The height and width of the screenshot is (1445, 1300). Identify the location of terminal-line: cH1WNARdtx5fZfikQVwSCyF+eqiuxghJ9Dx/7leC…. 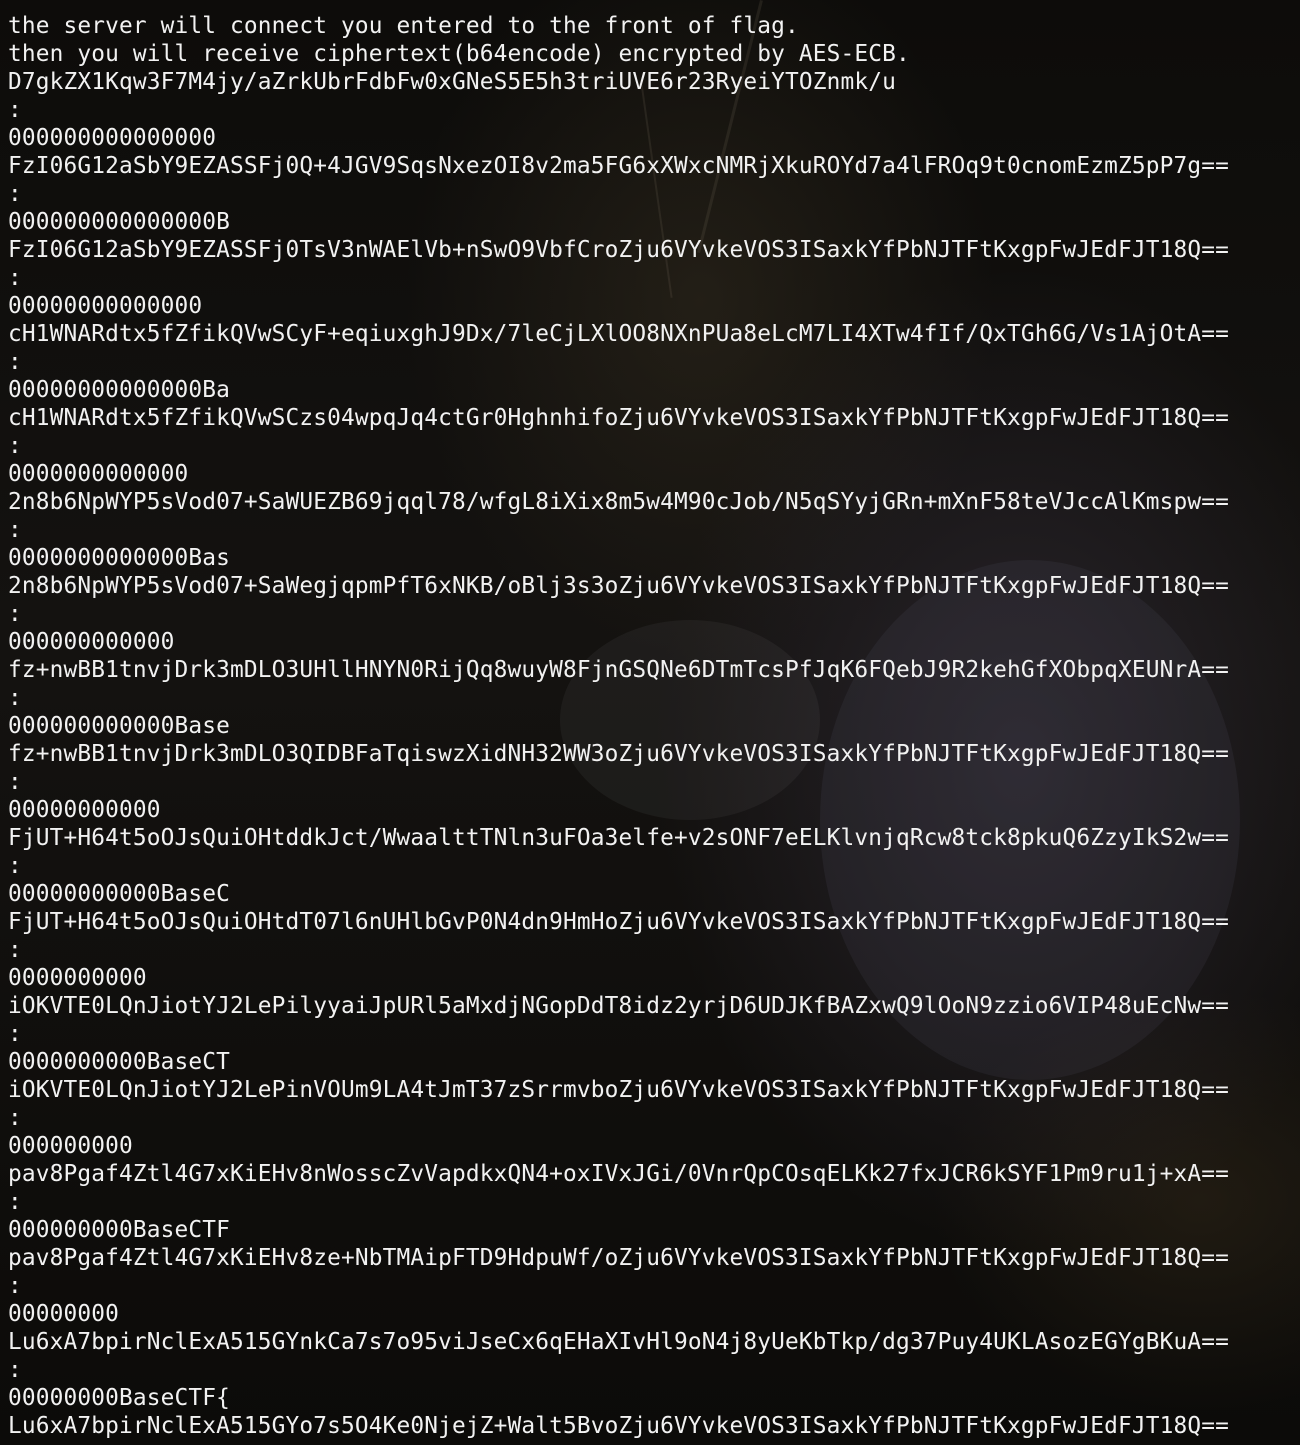
(618, 334).